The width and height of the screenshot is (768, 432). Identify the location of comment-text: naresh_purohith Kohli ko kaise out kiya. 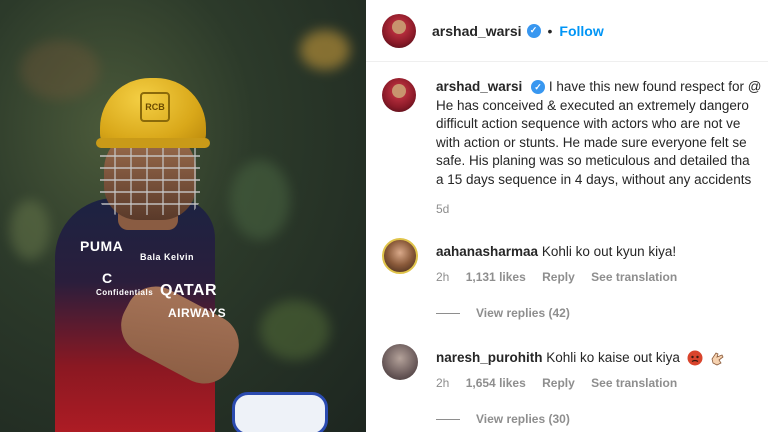
(580, 358).